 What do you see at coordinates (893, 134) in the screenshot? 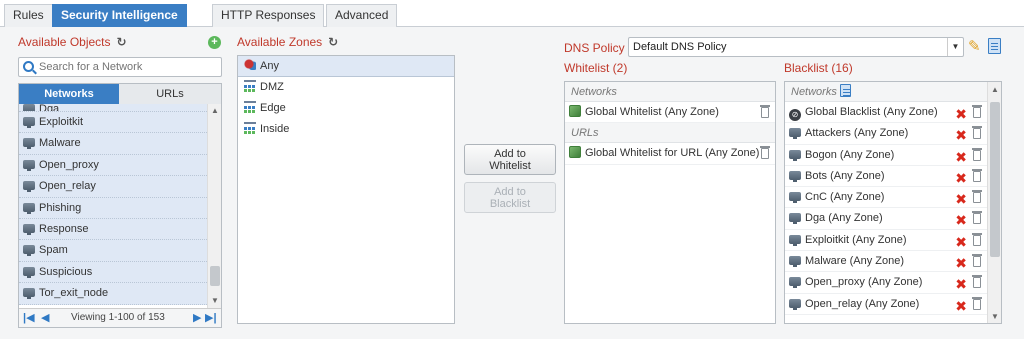
I see `blacklist-item: Attackers (Any Zone) ✖` at bounding box center [893, 134].